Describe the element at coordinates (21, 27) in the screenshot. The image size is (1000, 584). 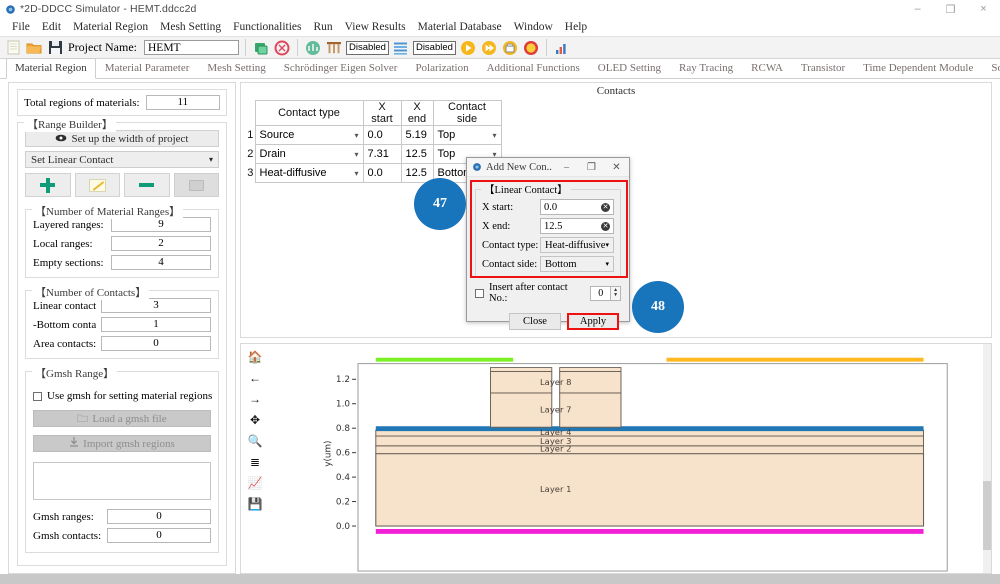
I see `menu-item-file: File` at that location.